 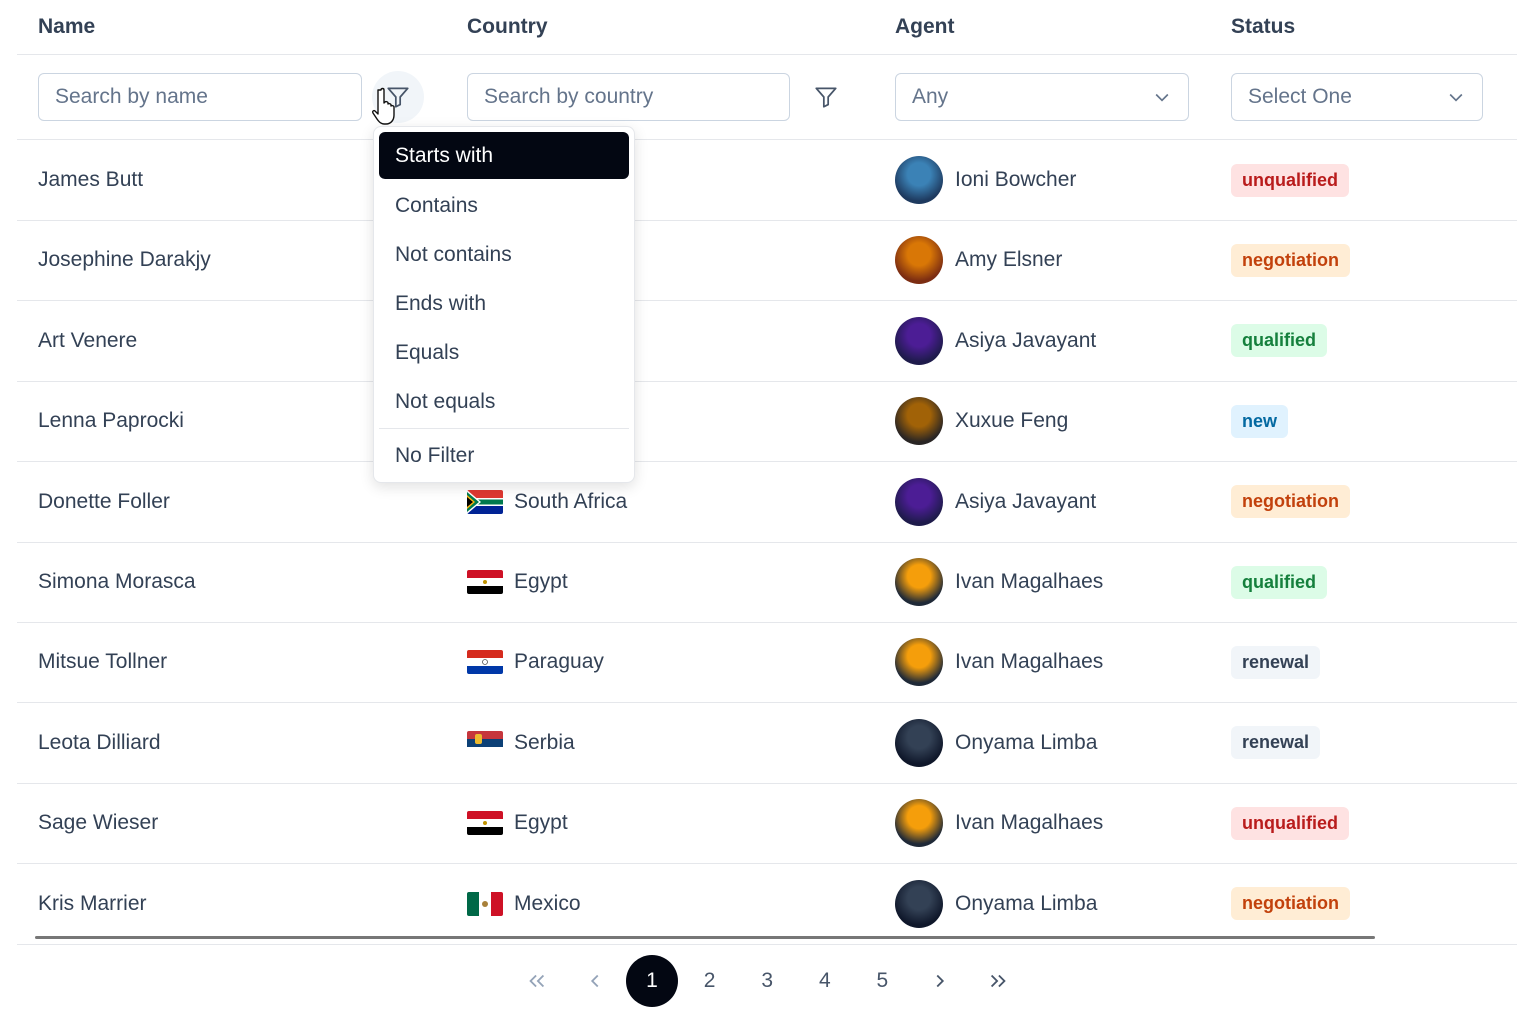 What do you see at coordinates (930, 96) in the screenshot?
I see `agent-select-value: Any` at bounding box center [930, 96].